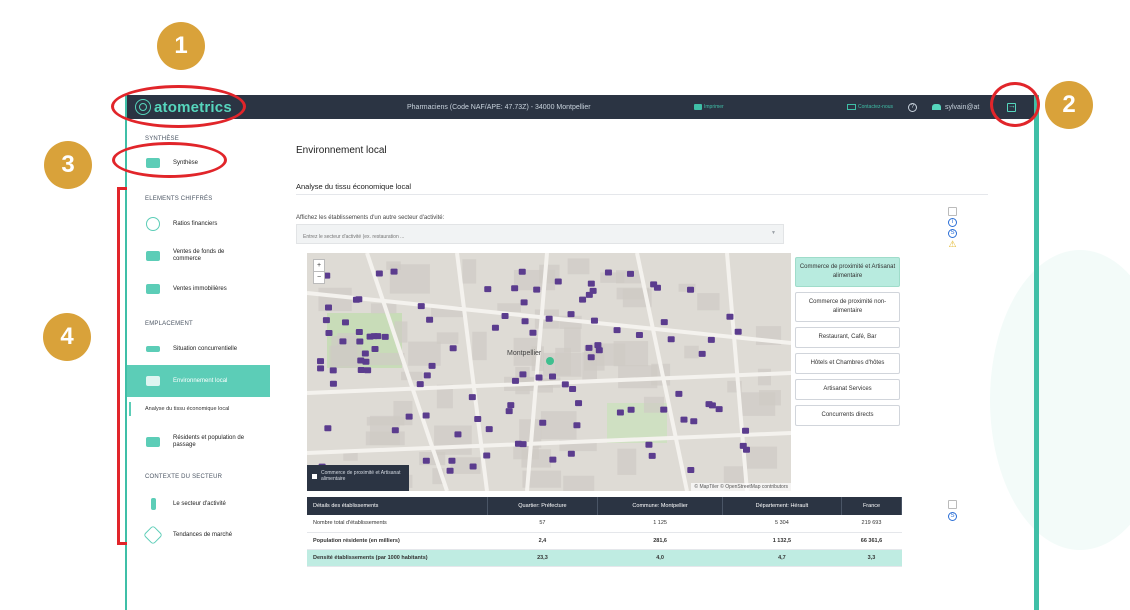  I want to click on category-commerce-non-alimentaire: Commerce de proximité non-alimentaire, so click(847, 307).